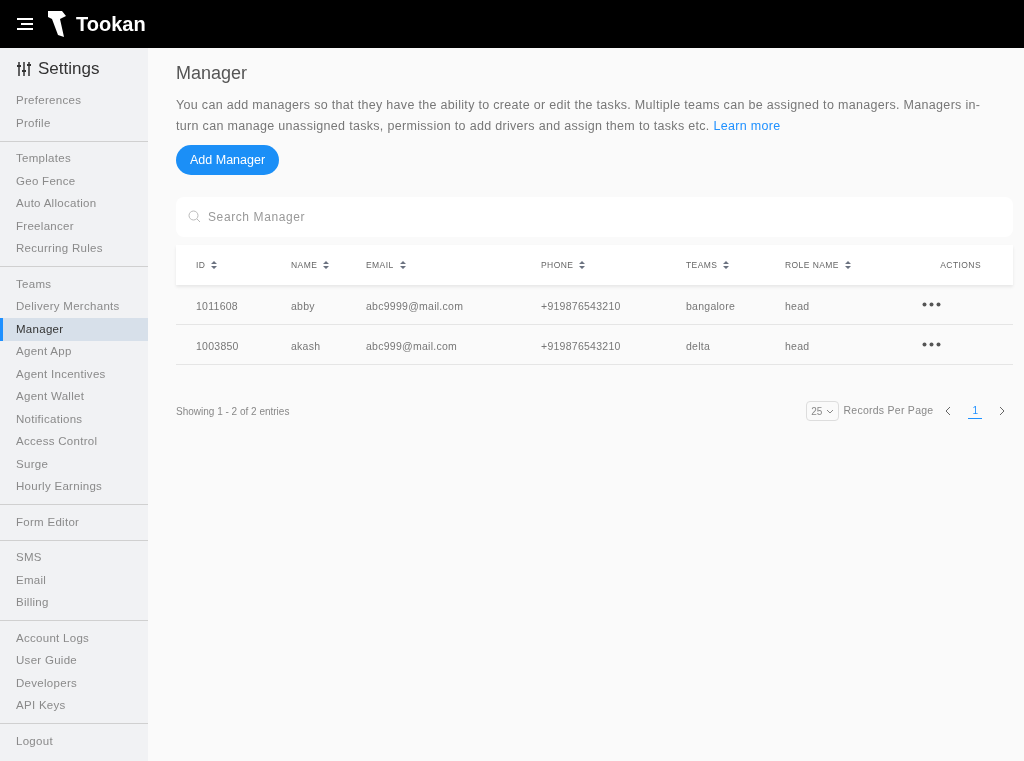 This screenshot has height=761, width=1024. I want to click on sidebar-item: Logout, so click(74, 741).